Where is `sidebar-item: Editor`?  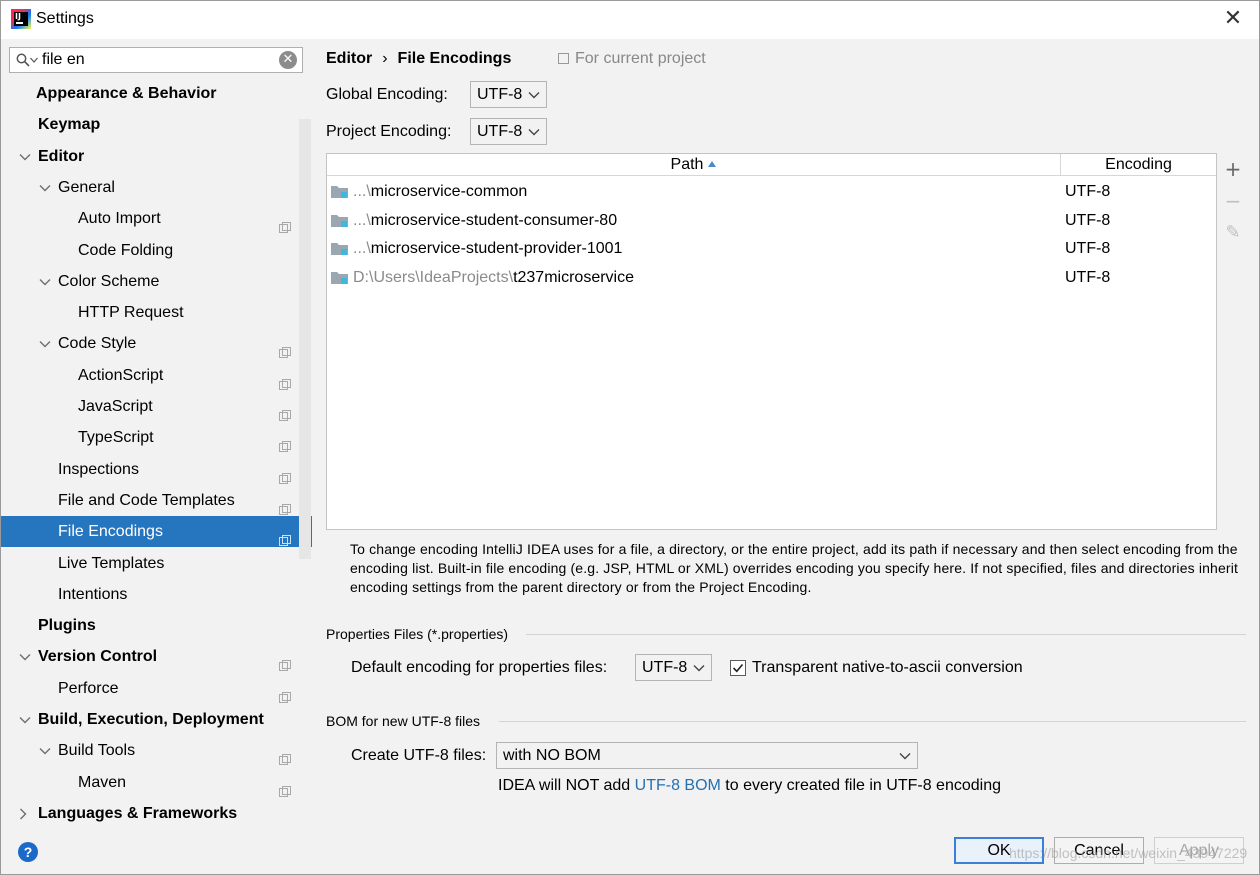
sidebar-item: Editor is located at coordinates (156, 156).